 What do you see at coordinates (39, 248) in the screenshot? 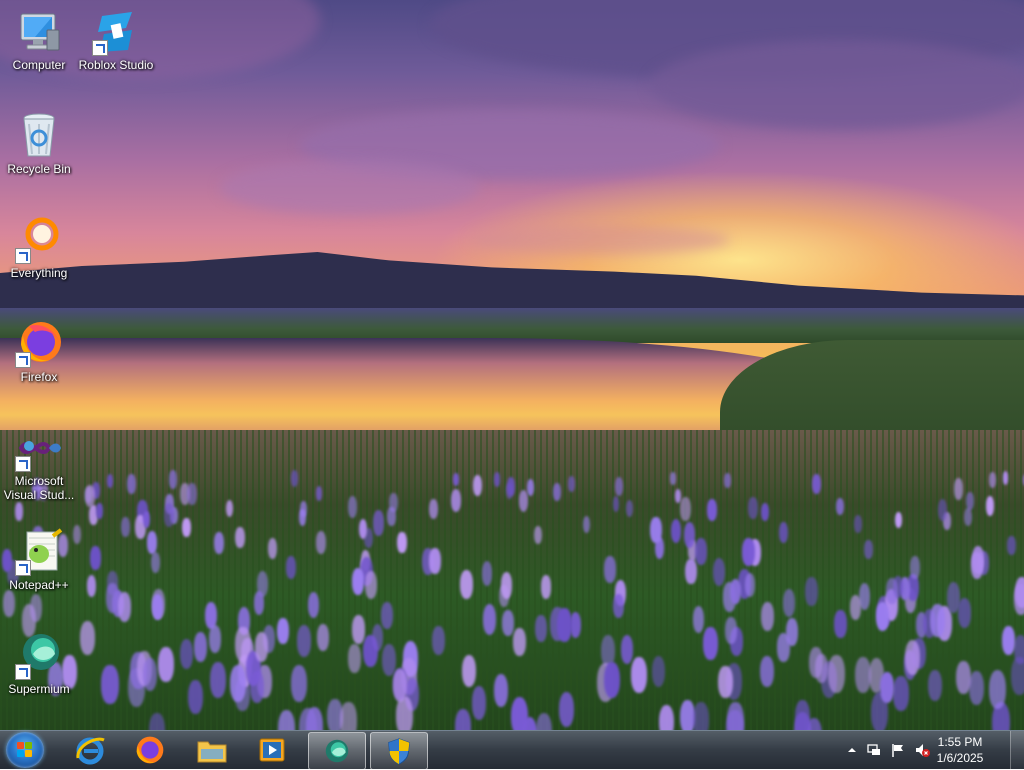
I see `desktop-icon-everything: Everything` at bounding box center [39, 248].